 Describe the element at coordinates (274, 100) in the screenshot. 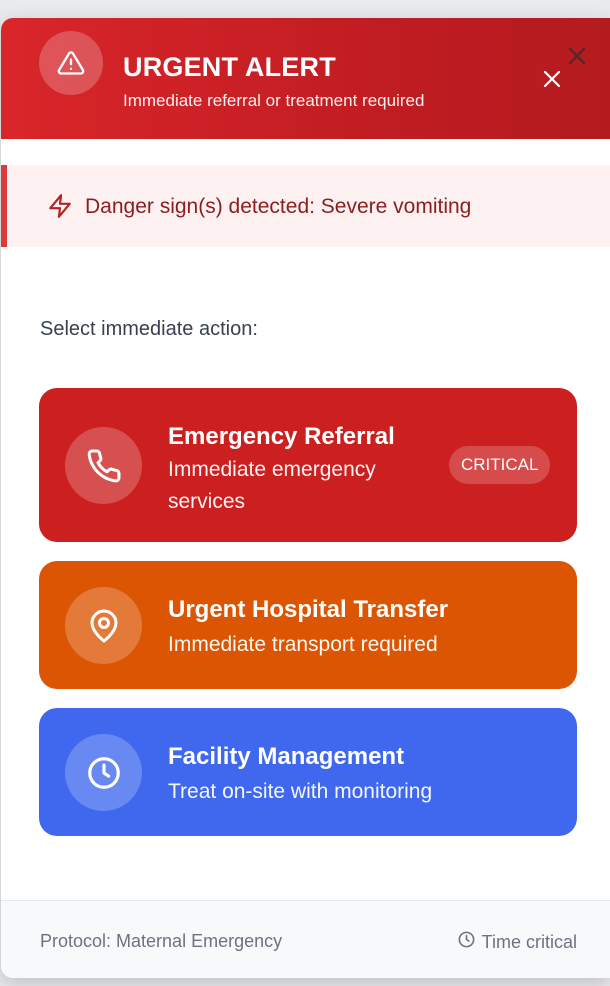

I see `alert-subtitle: Immediate referral or treatment required` at that location.